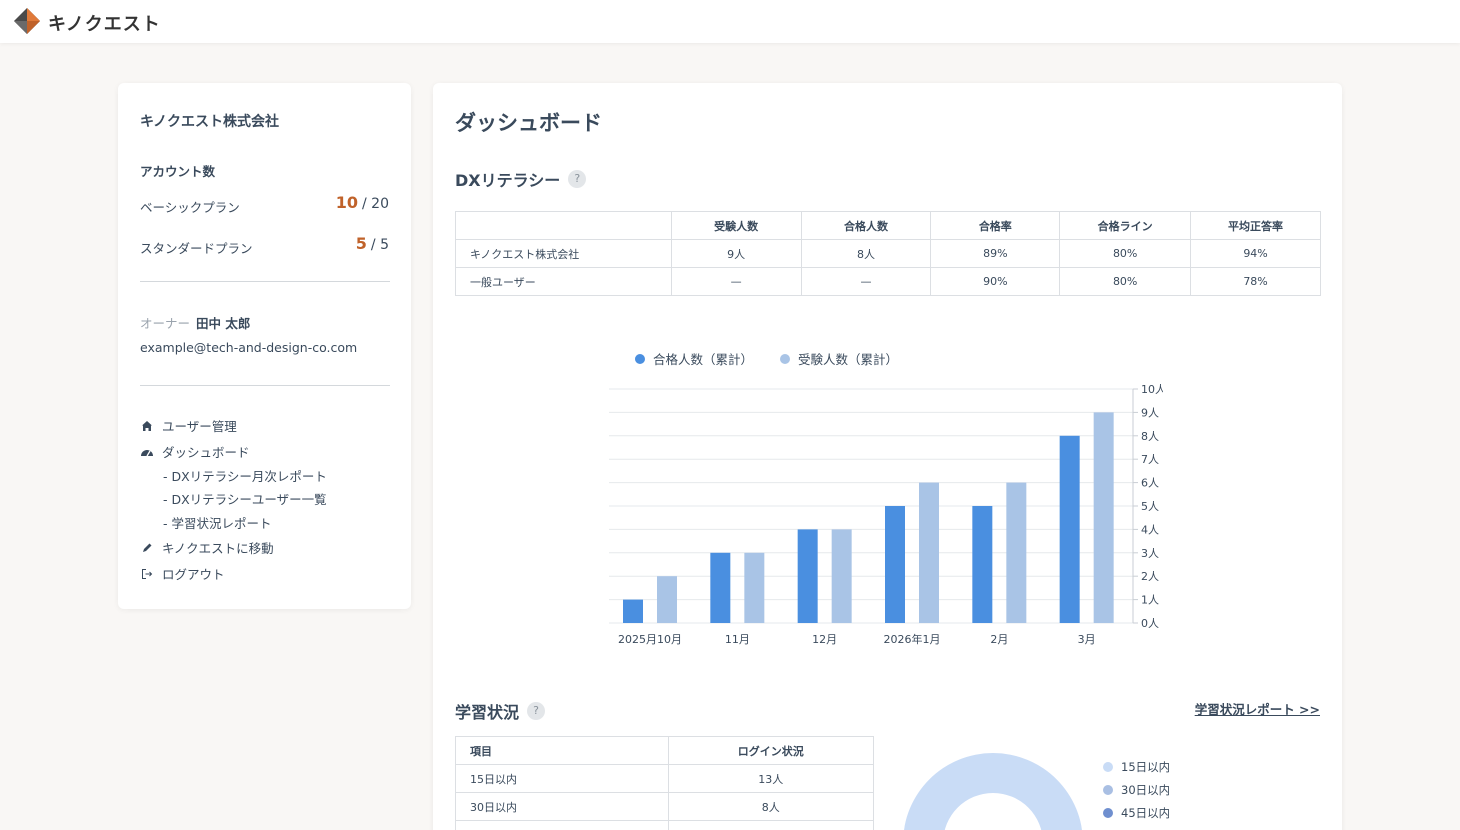 This screenshot has height=830, width=1460. I want to click on y-tick-label: 9人, so click(1150, 412).